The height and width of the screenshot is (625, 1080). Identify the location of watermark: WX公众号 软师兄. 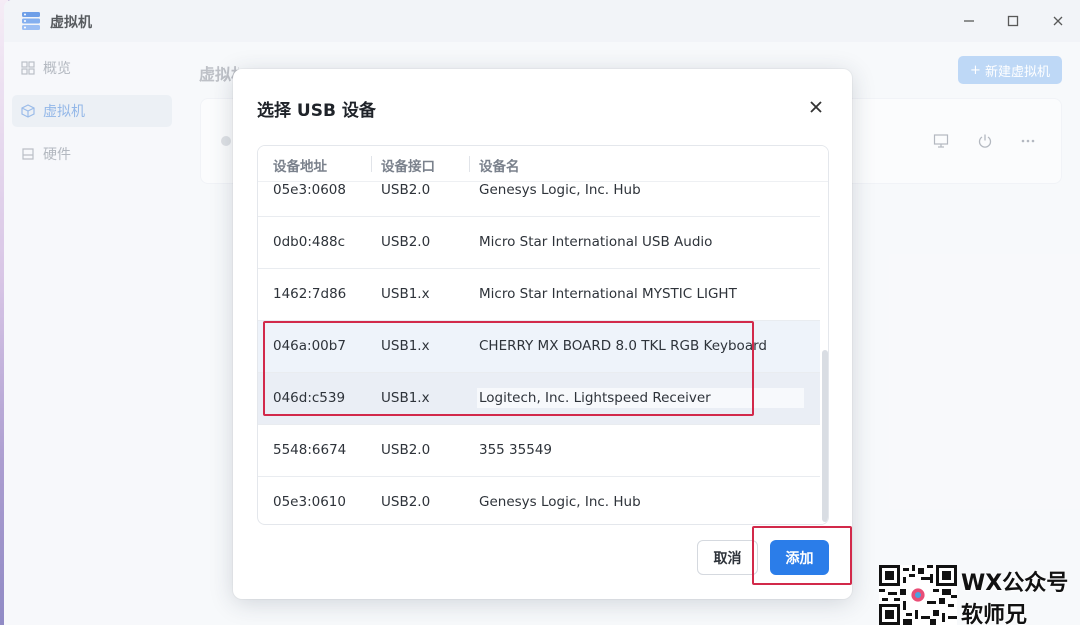
(979, 594).